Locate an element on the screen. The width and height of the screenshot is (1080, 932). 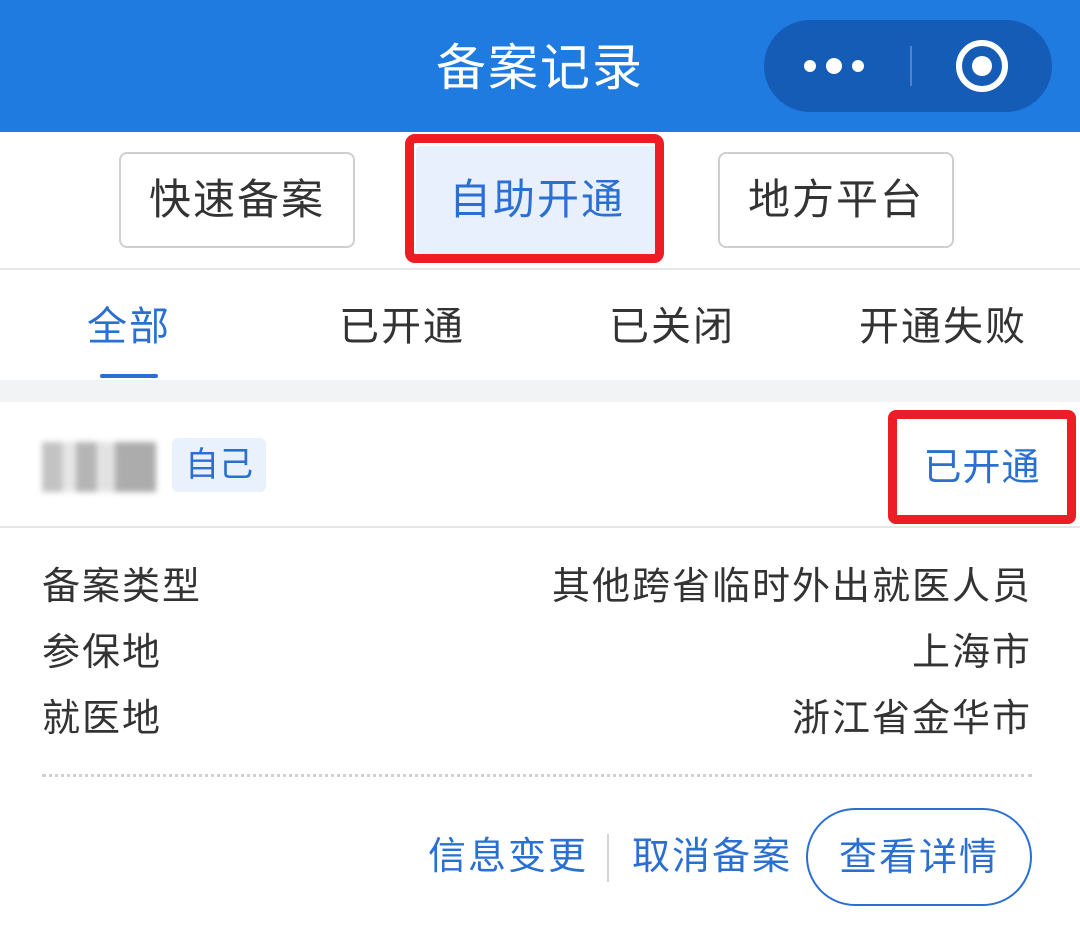
cancel-filing-link: 取消备案 is located at coordinates (712, 856).